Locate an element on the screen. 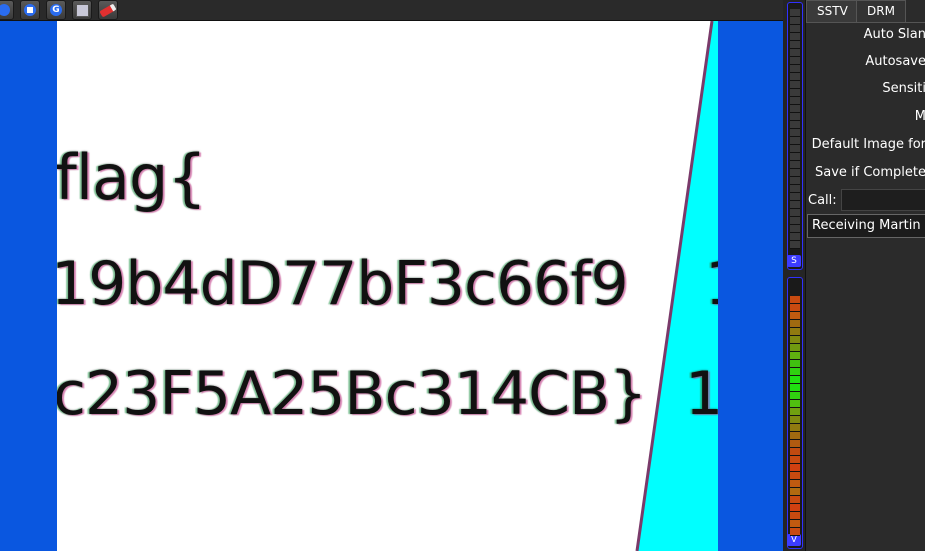 The image size is (925, 551). save-button is located at coordinates (82, 10).